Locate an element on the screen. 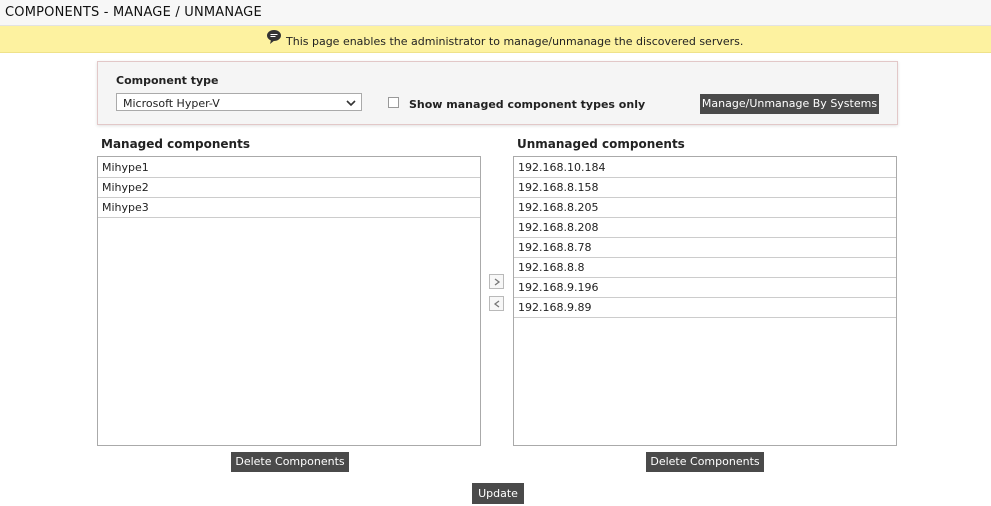 The image size is (991, 506). chevron-left-icon is located at coordinates (496, 304).